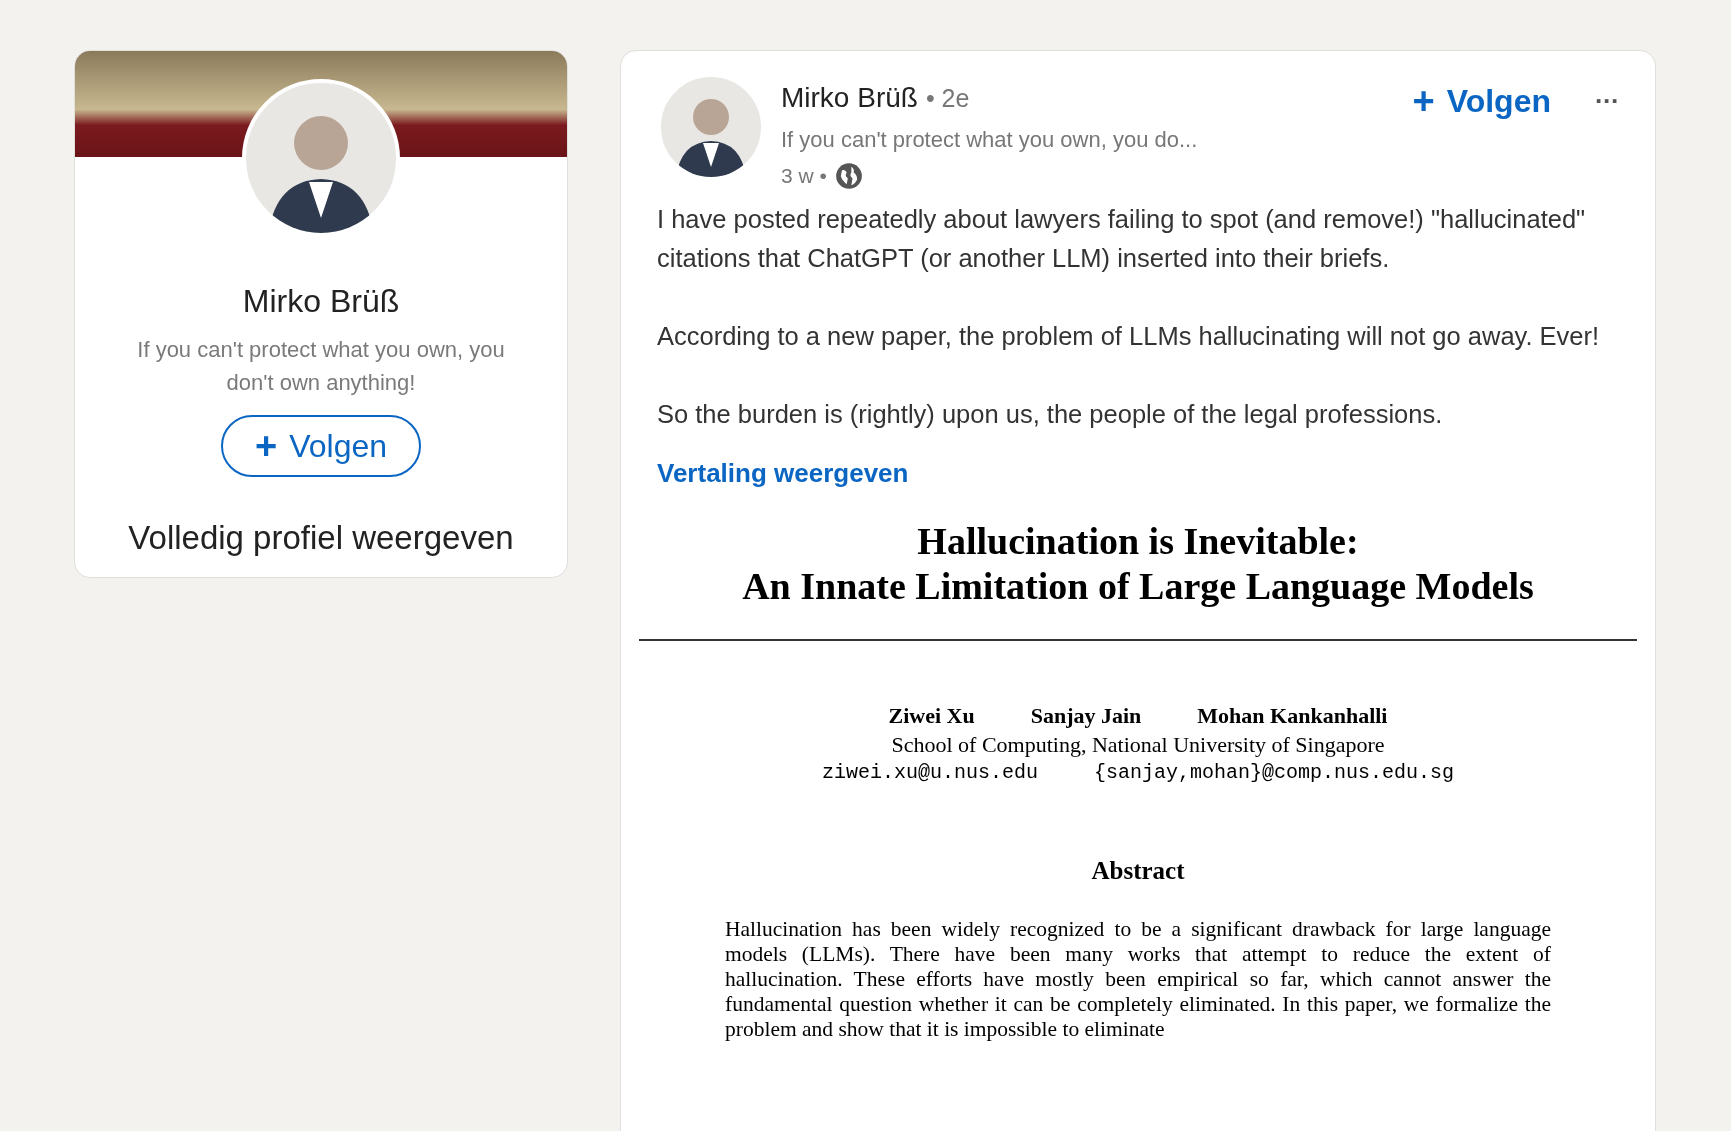  What do you see at coordinates (931, 715) in the screenshot?
I see `paper-author: Ziwei Xu` at bounding box center [931, 715].